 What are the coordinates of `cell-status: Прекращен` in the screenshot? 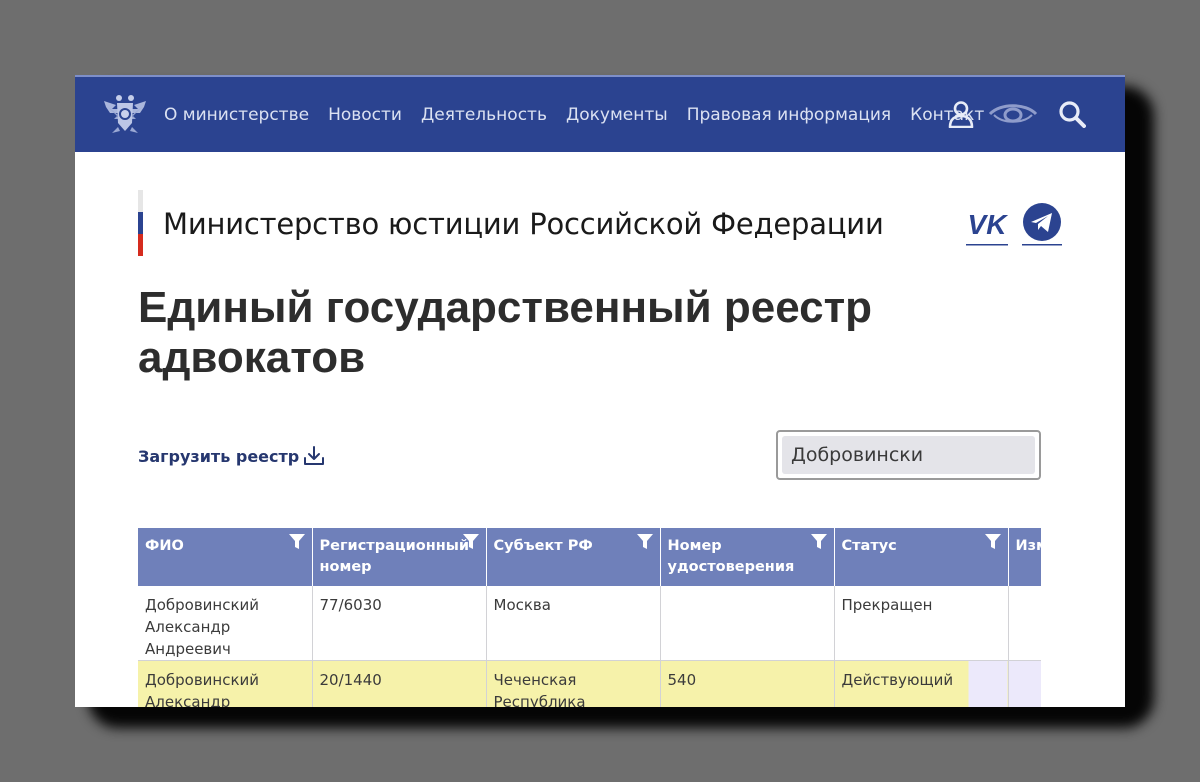 It's located at (921, 623).